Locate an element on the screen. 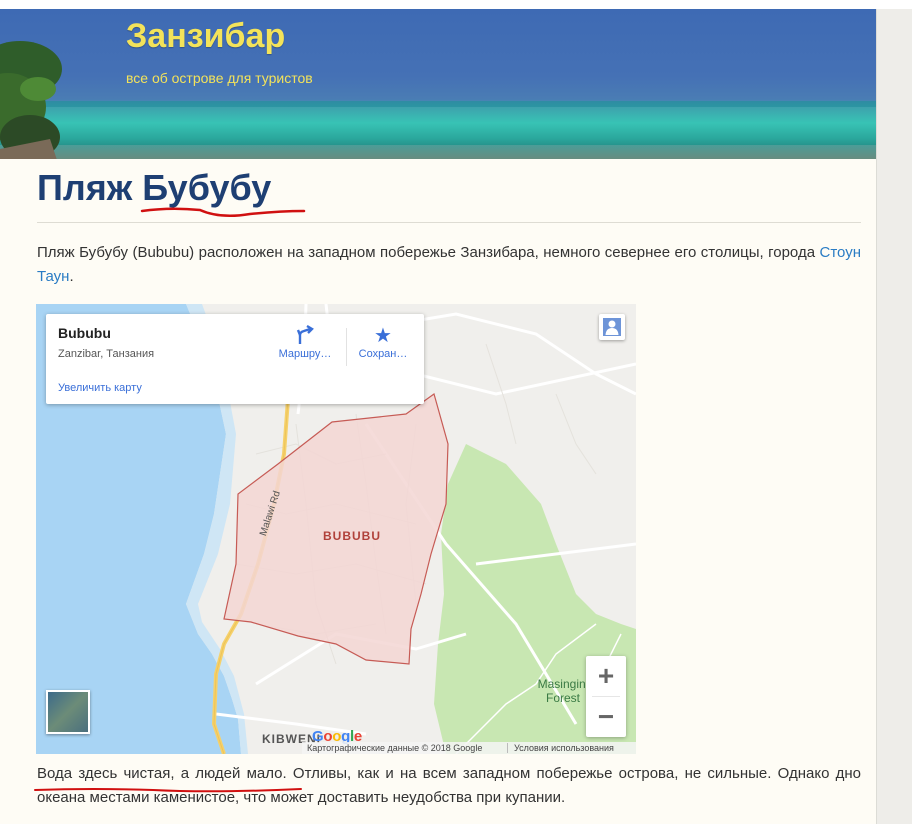  header-shore is located at coordinates (438, 152).